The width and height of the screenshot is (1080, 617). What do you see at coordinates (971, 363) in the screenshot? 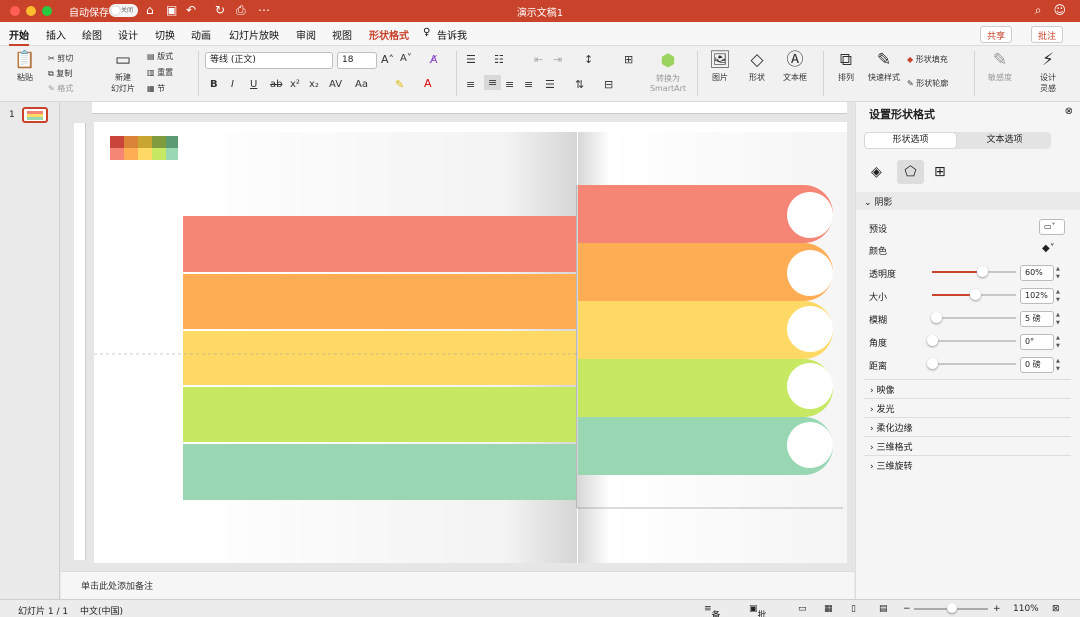
I see `distance-slider` at bounding box center [971, 363].